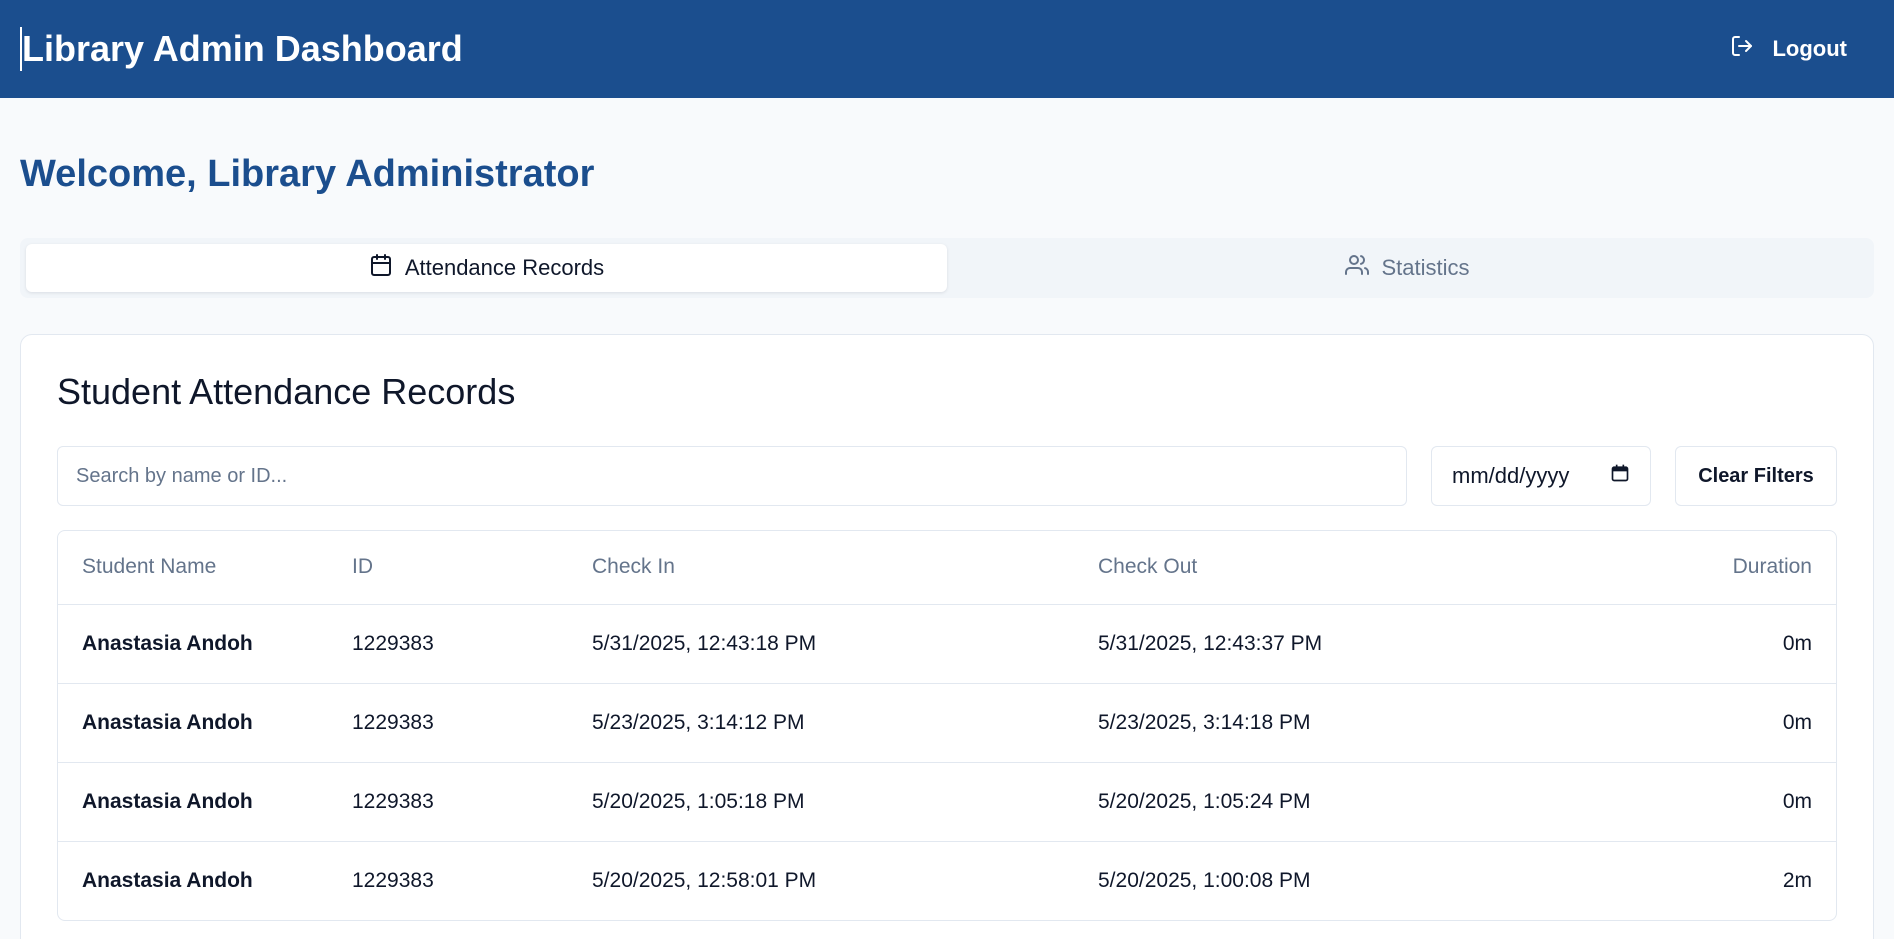 This screenshot has height=939, width=1894. I want to click on tab-statistics: Statistics, so click(1407, 268).